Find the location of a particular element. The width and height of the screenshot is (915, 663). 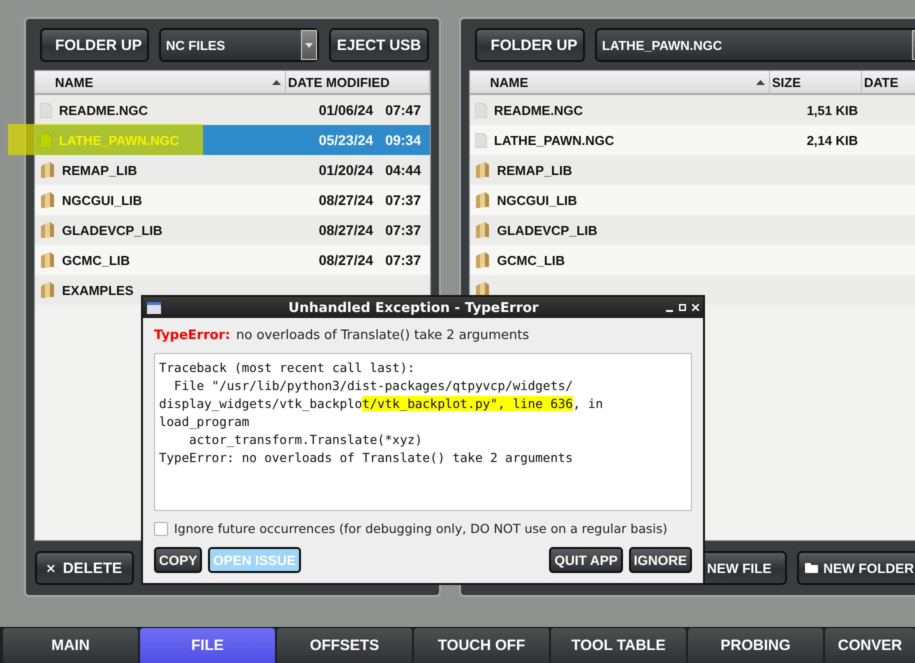

eject-usb-button: EJECT USB is located at coordinates (379, 45).